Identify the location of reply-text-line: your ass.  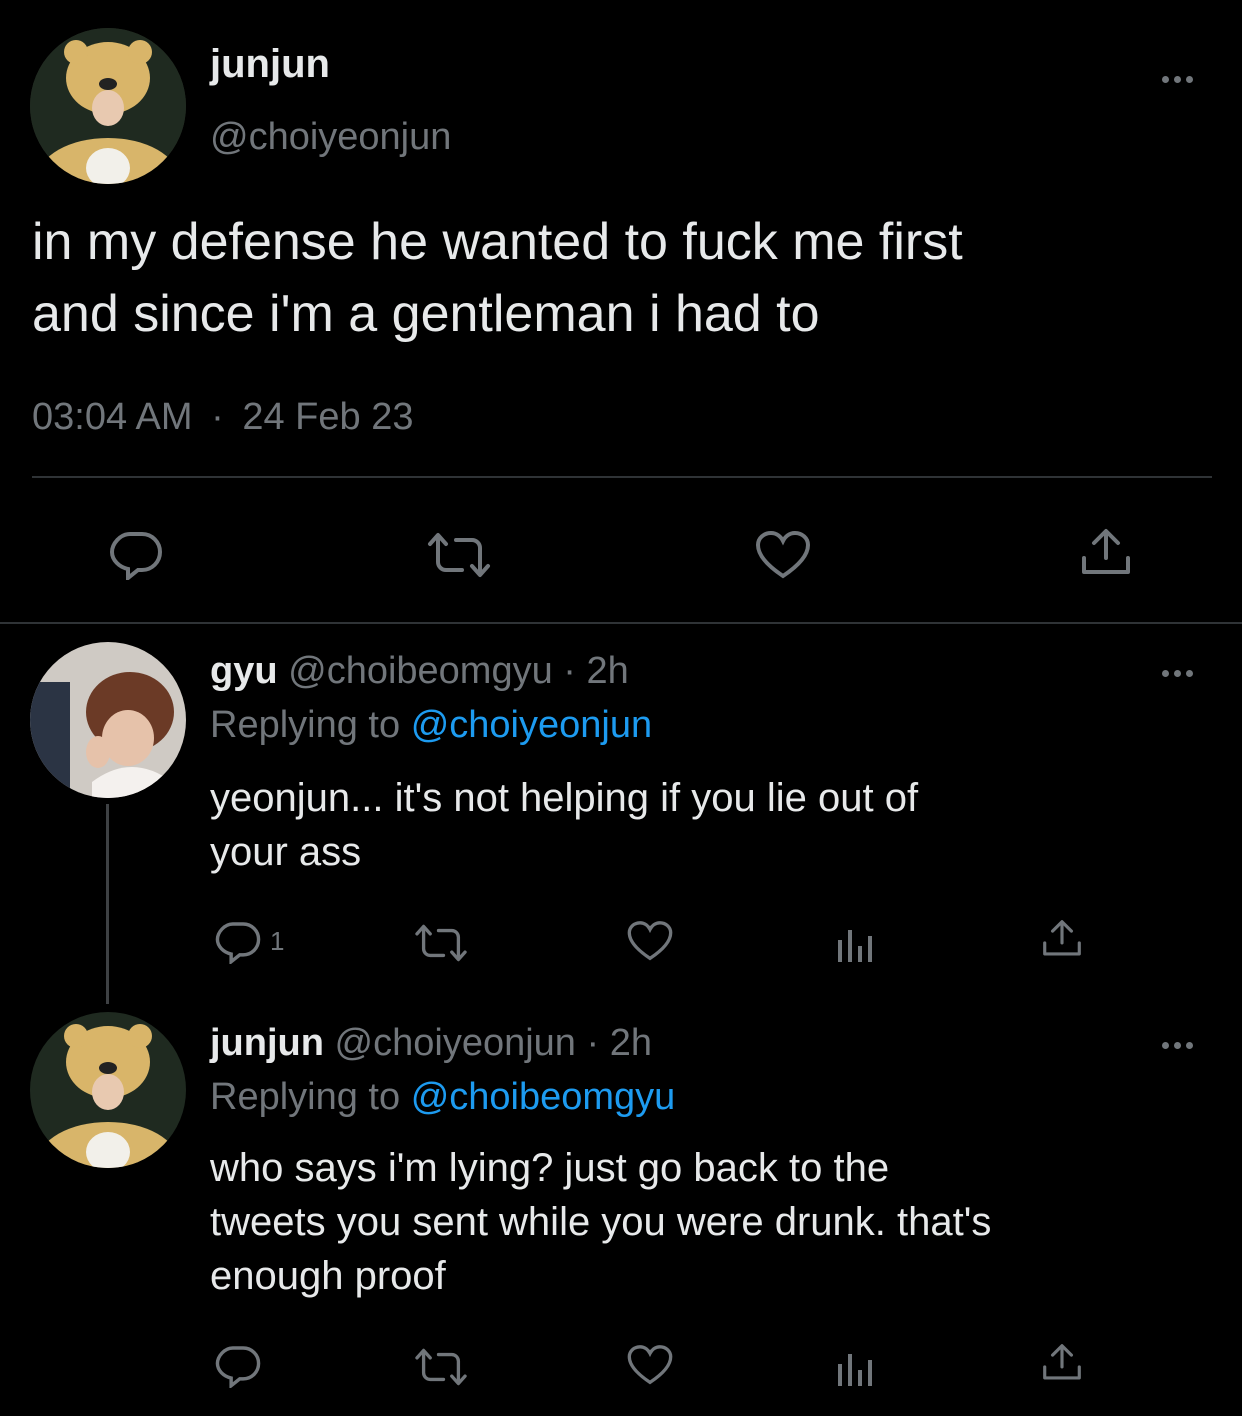
(286, 852).